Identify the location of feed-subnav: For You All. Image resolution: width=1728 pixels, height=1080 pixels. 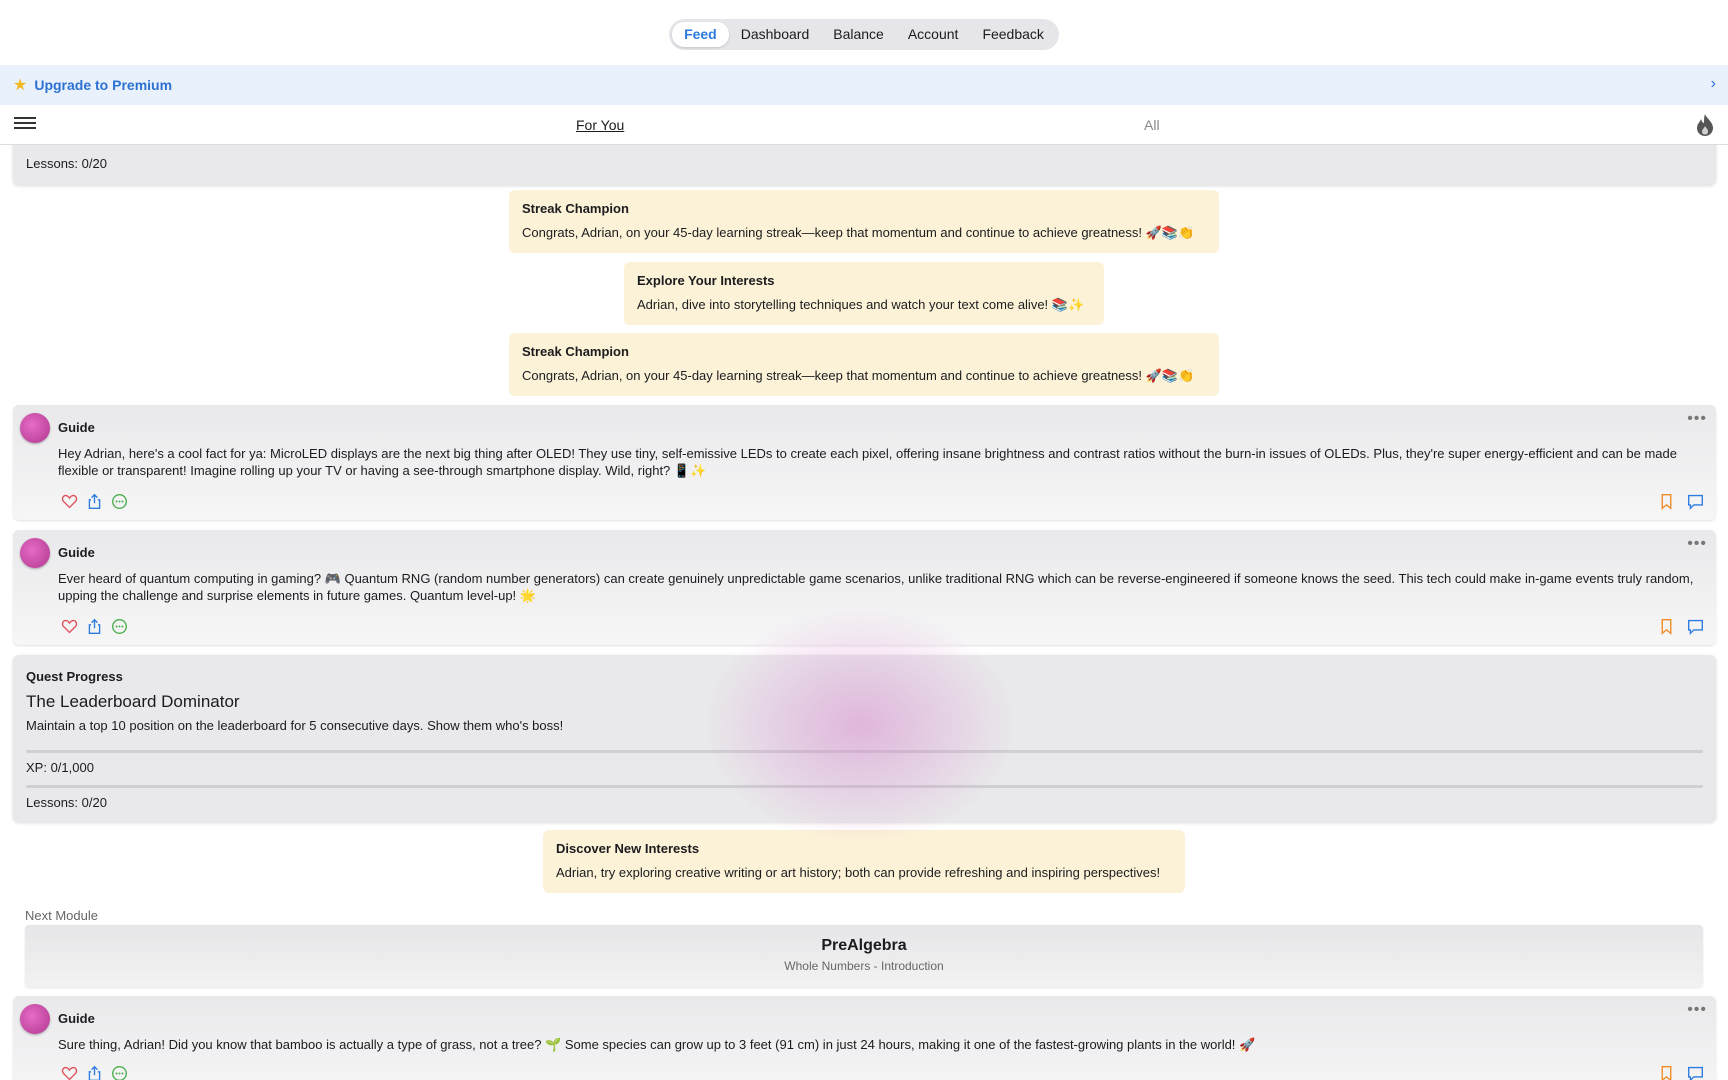
(864, 125).